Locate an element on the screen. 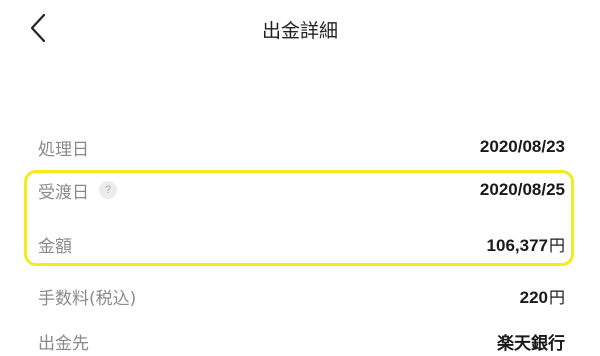 This screenshot has width=600, height=356. fee-unit: 円 is located at coordinates (556, 297).